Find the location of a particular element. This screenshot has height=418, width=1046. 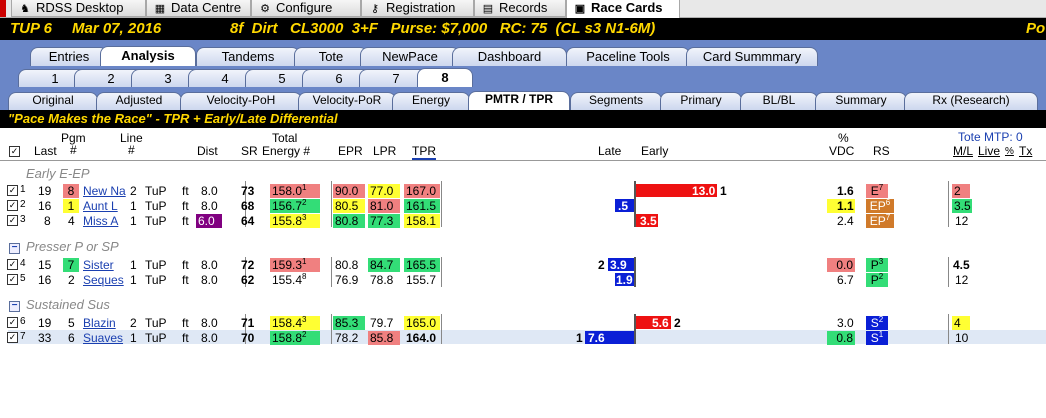

speed-rating: 68 is located at coordinates (248, 206).